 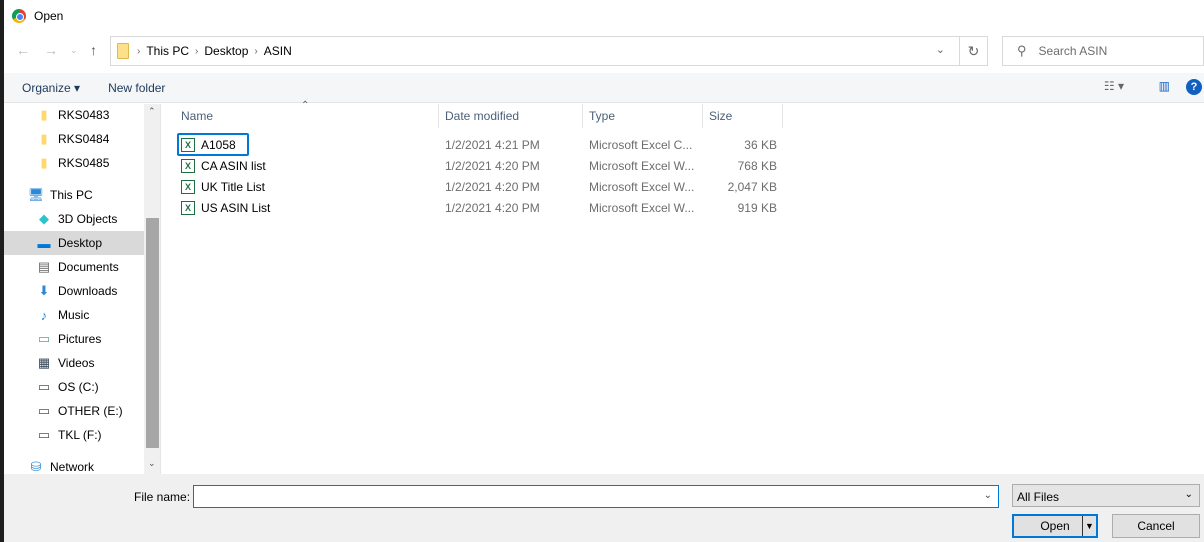 What do you see at coordinates (1156, 526) in the screenshot?
I see `cancel-button: Cancel` at bounding box center [1156, 526].